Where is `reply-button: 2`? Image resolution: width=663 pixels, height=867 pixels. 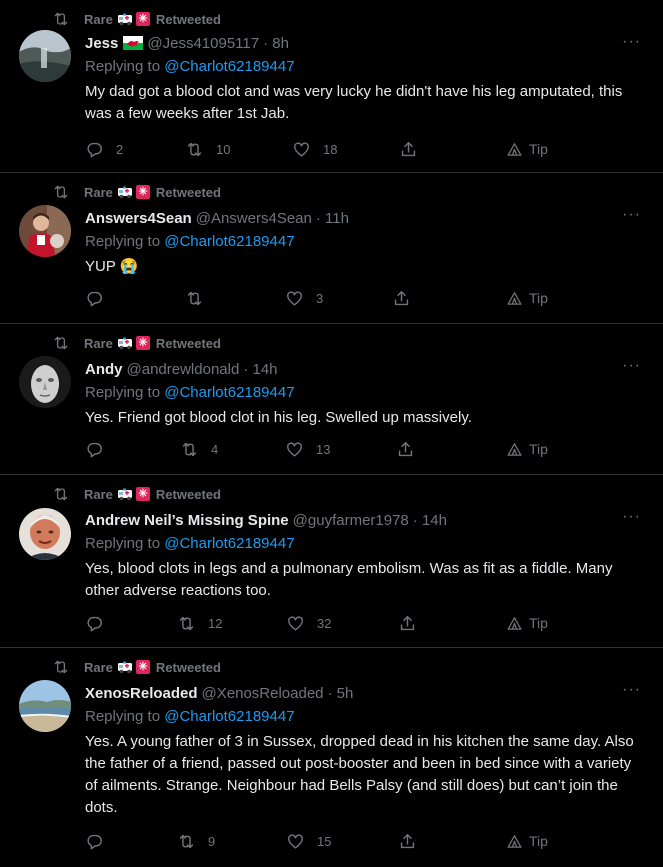 reply-button: 2 is located at coordinates (104, 149).